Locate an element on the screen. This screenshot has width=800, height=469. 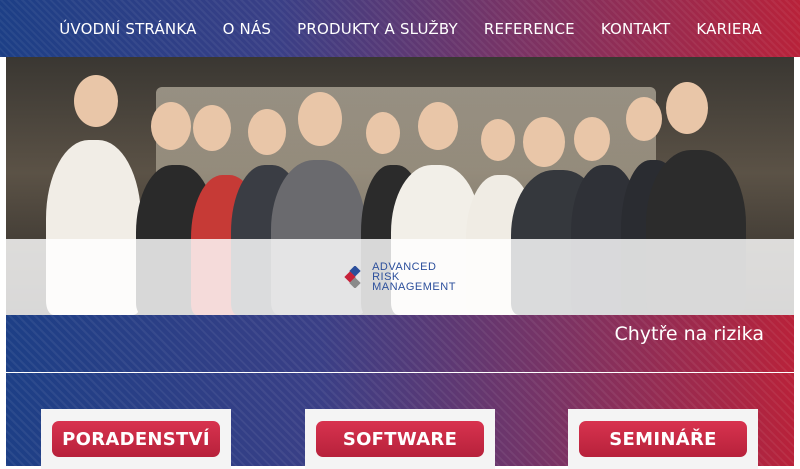
nav-item-contact: KONTAKT is located at coordinates (636, 29).